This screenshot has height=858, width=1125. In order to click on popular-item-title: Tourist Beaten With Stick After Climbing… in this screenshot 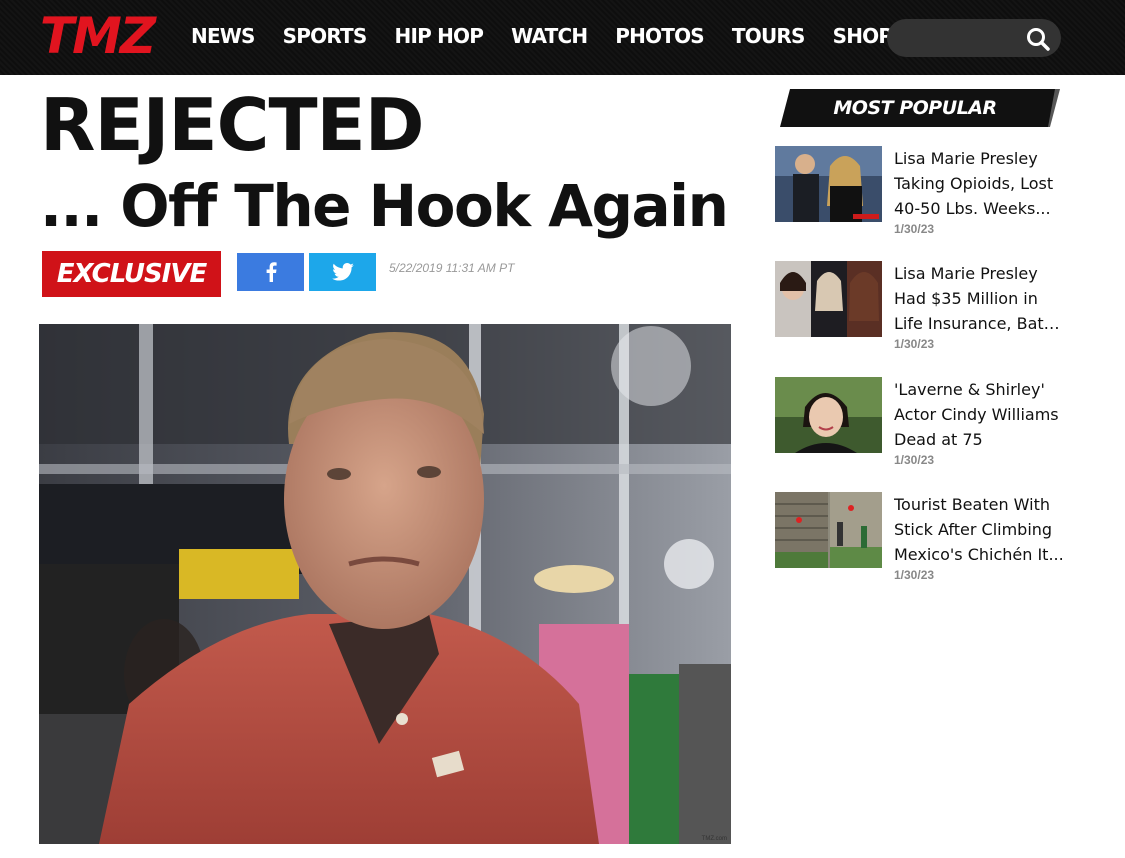, I will do `click(979, 529)`.